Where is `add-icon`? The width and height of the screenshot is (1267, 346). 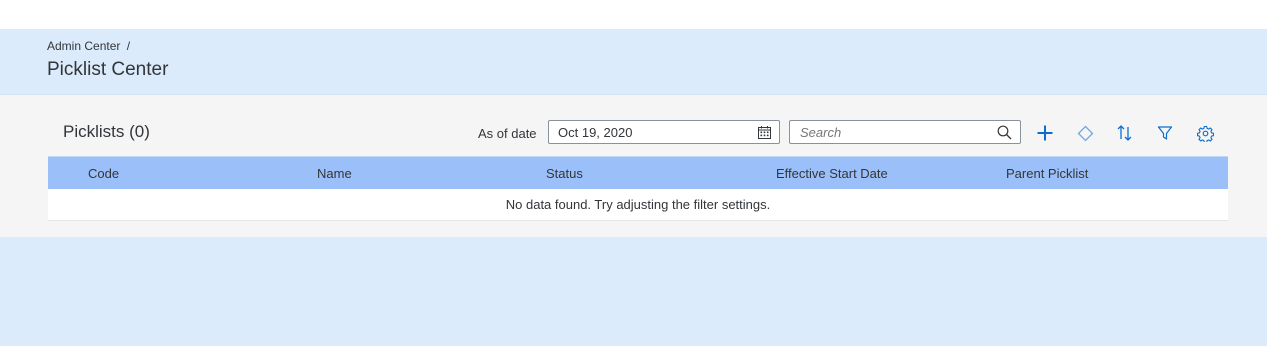 add-icon is located at coordinates (1045, 133).